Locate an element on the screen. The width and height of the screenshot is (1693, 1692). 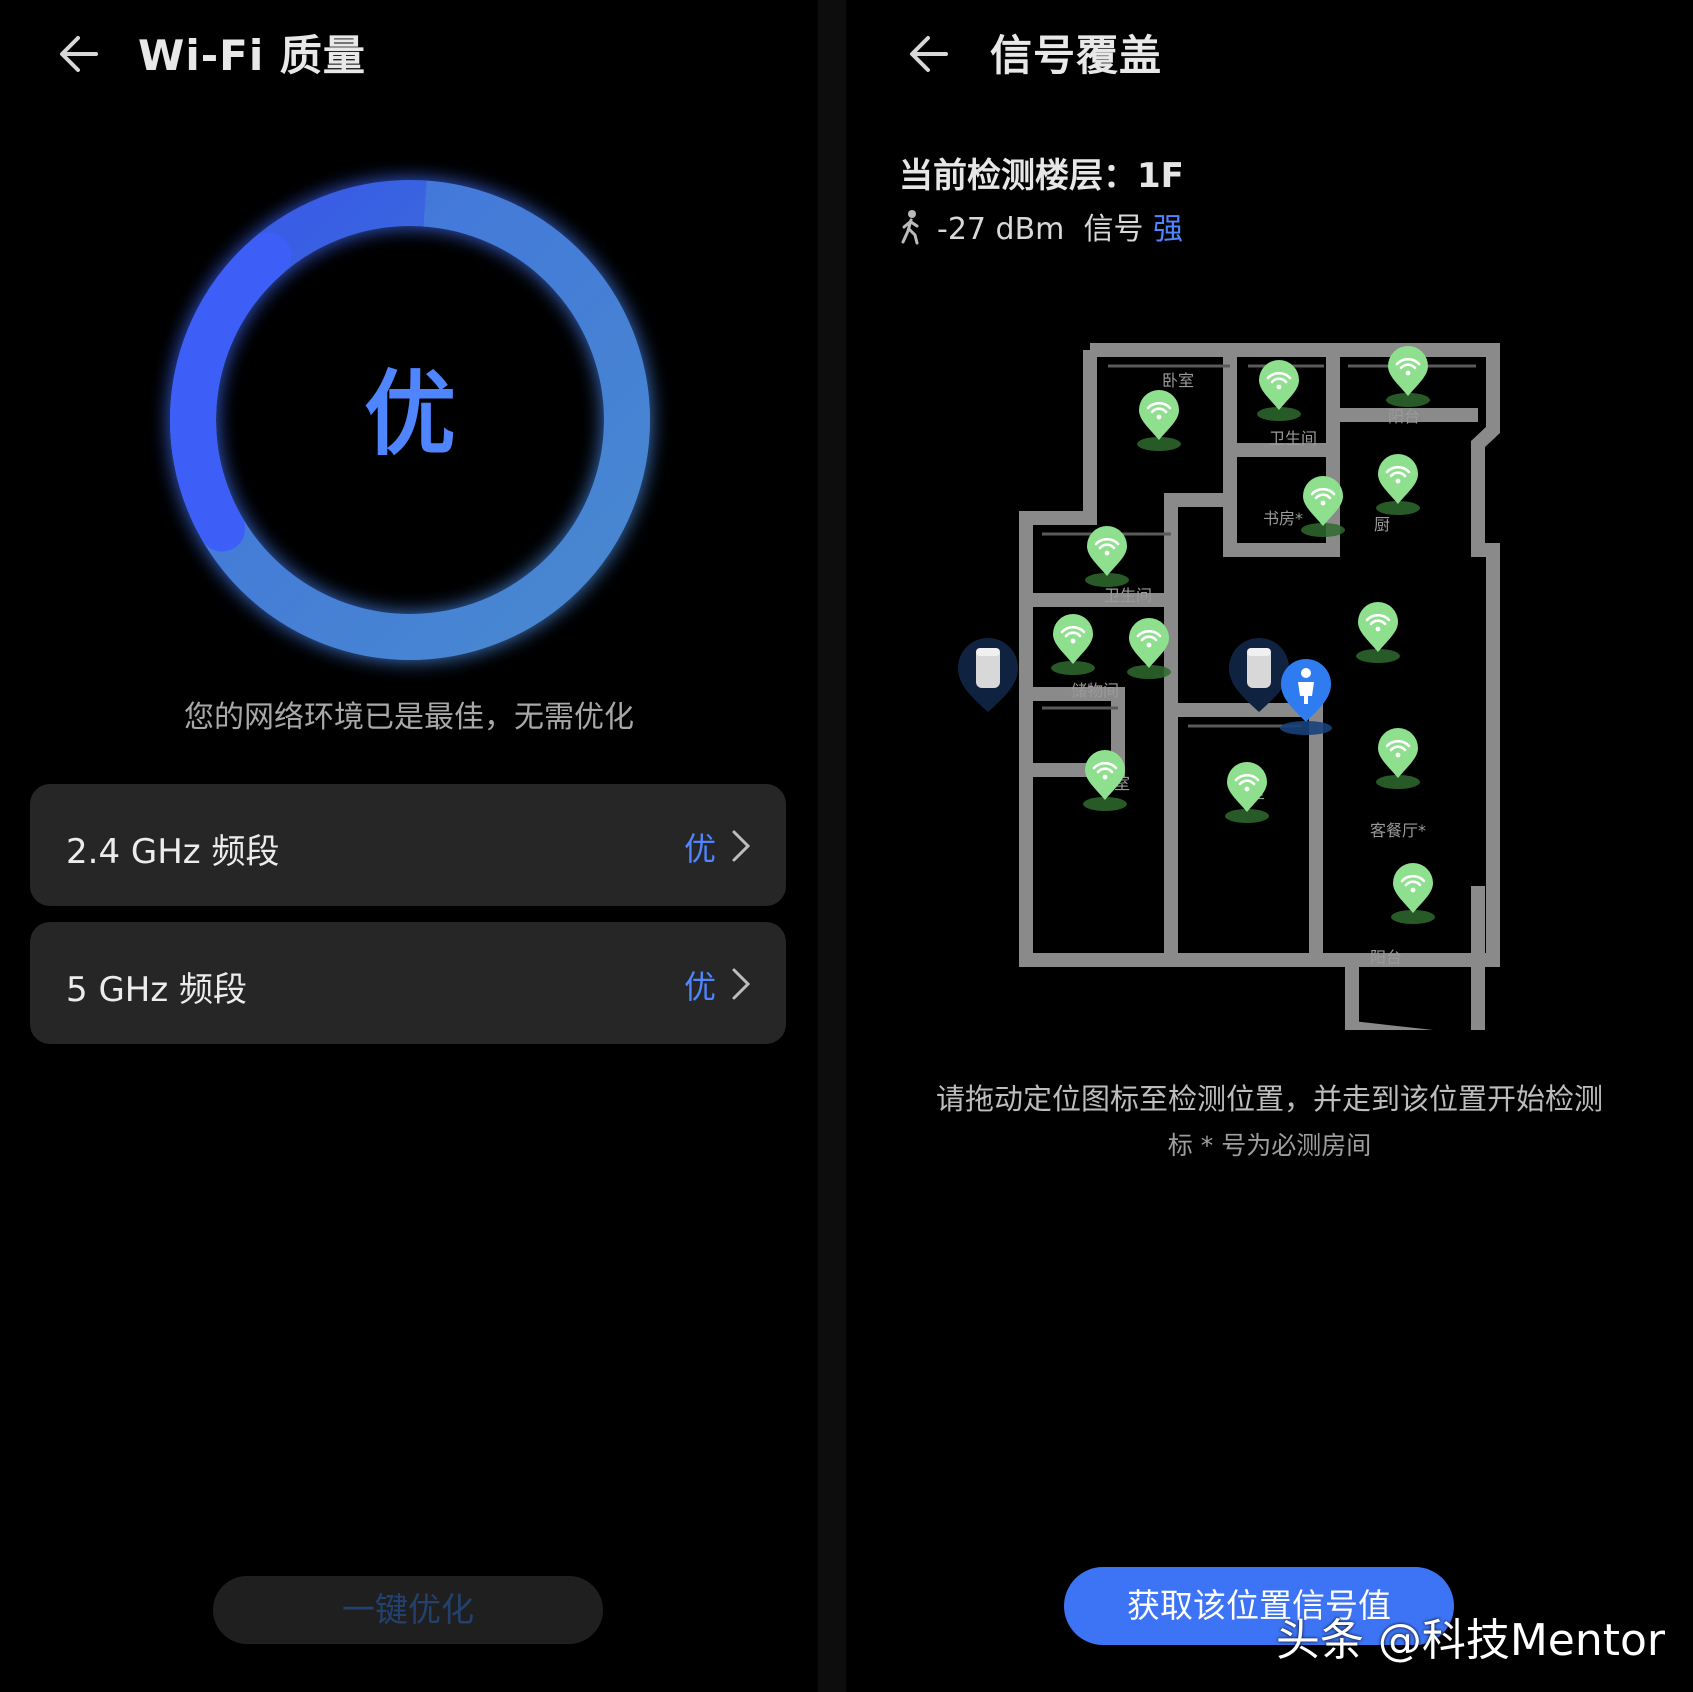
signal-dbm: -27 dBm is located at coordinates (1001, 229).